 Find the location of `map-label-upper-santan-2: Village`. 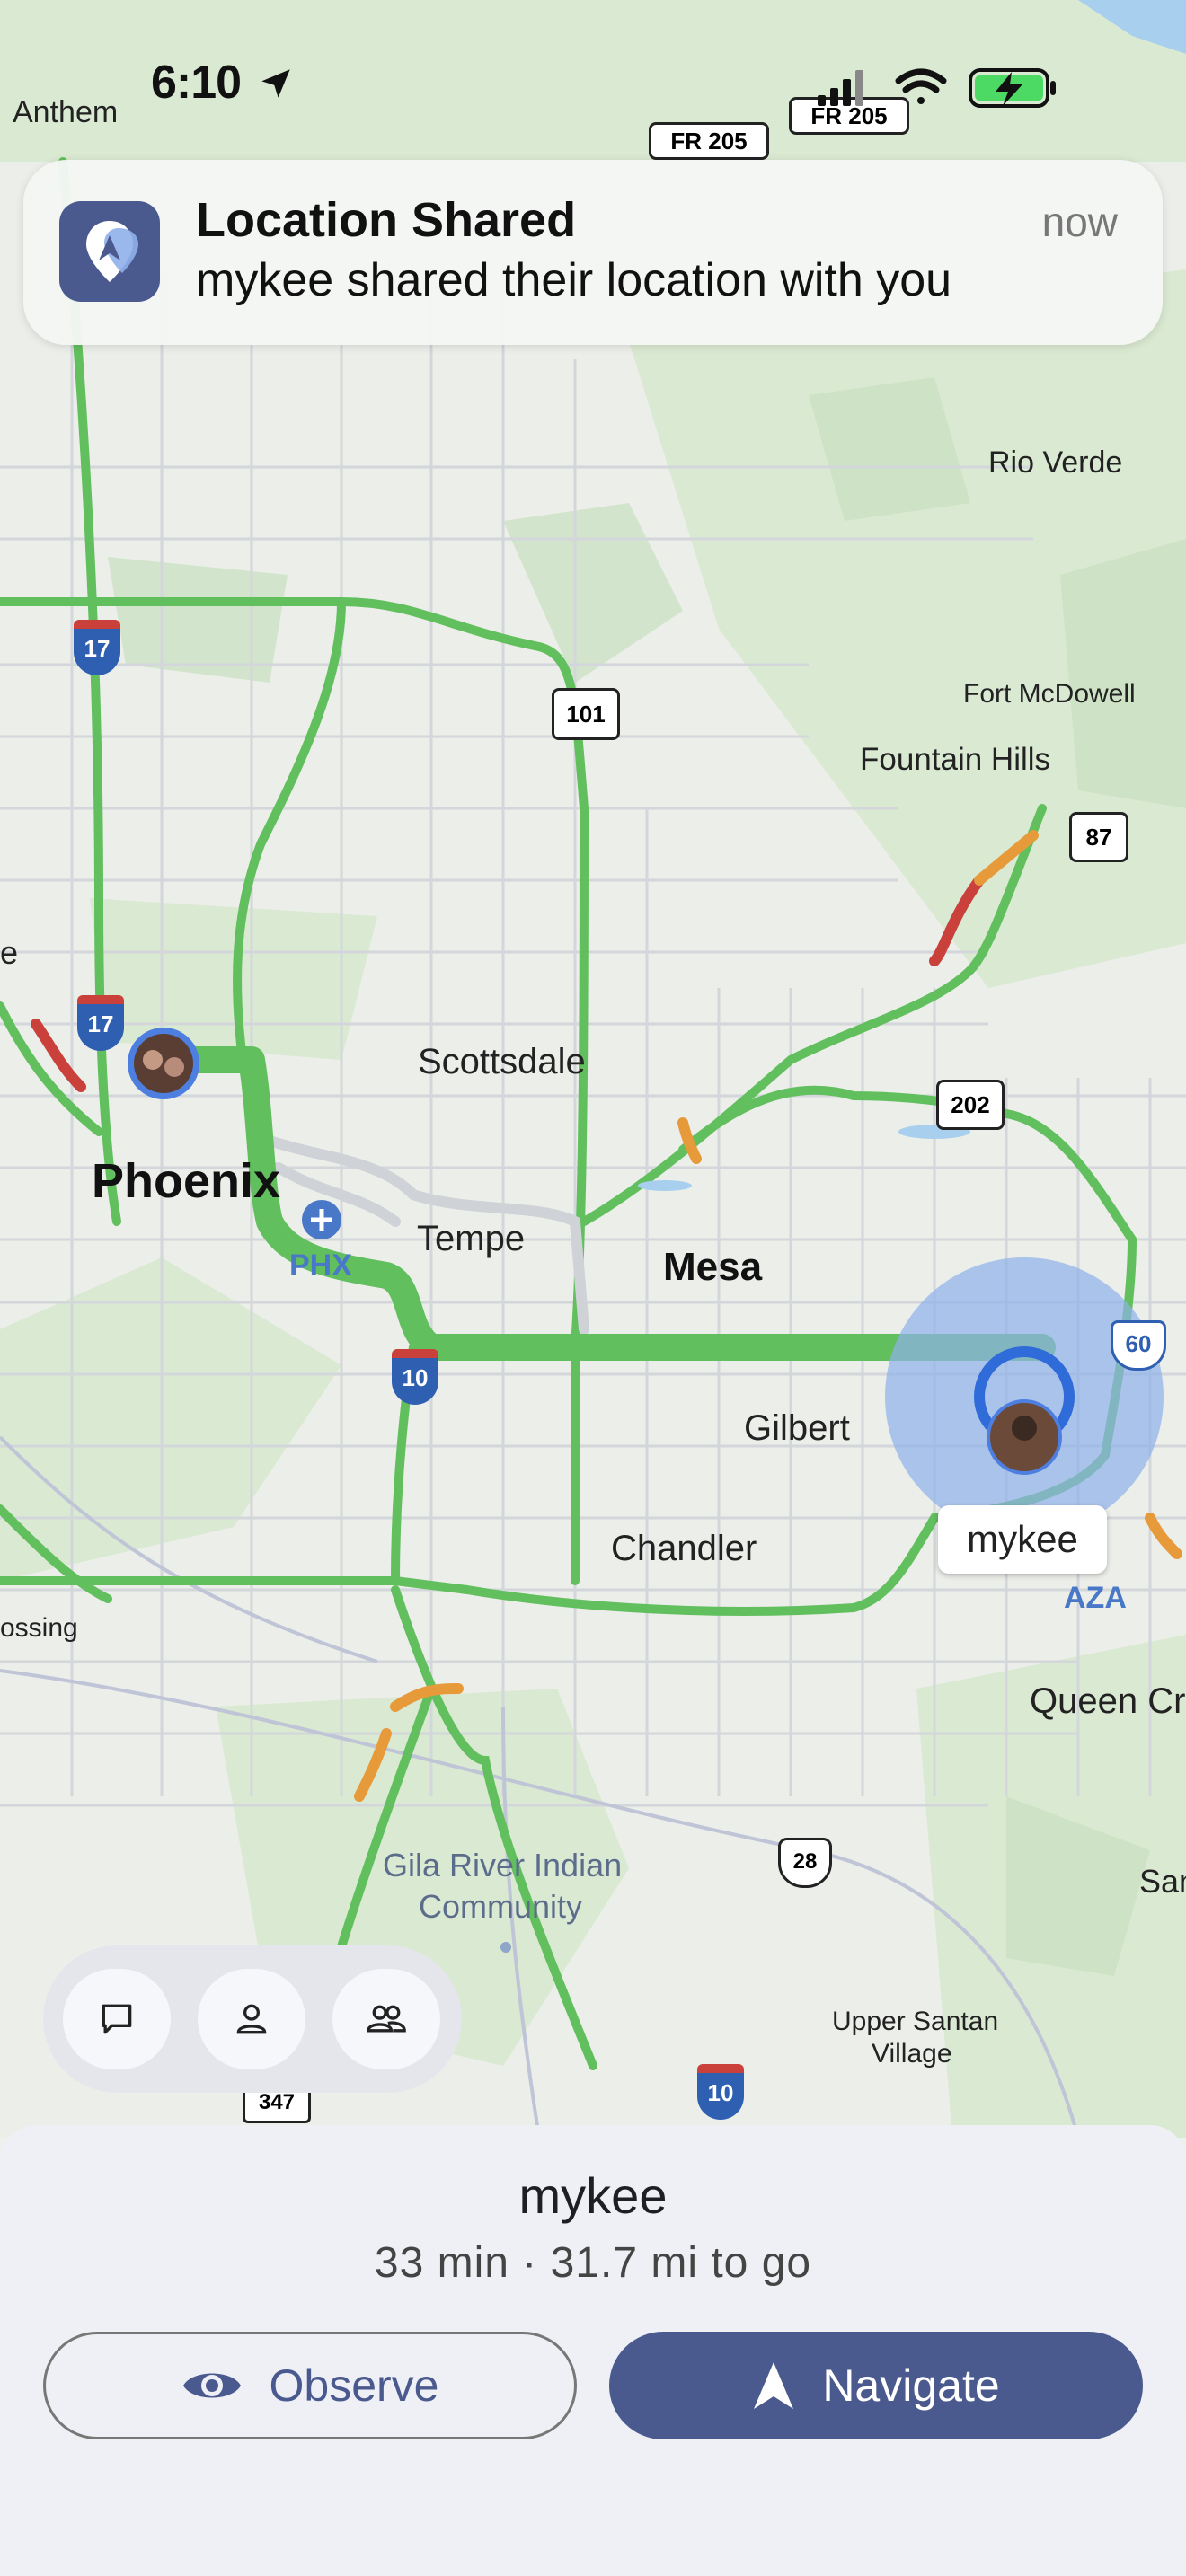

map-label-upper-santan-2: Village is located at coordinates (912, 2054).